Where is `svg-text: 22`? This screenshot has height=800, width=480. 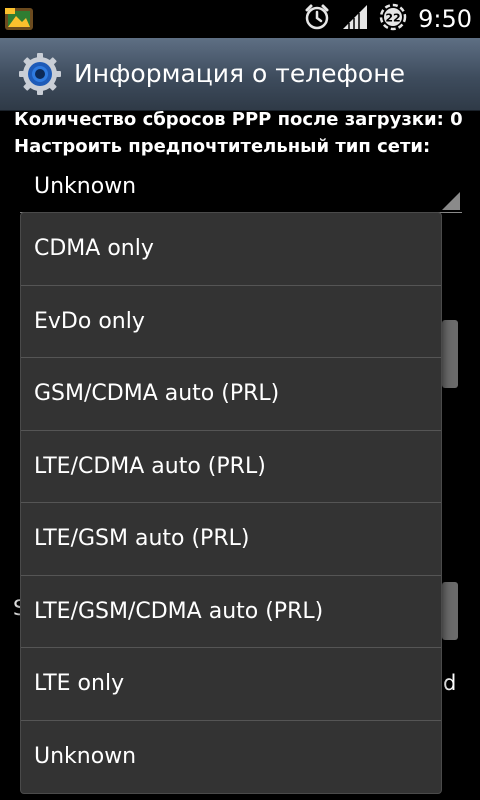
svg-text: 22 is located at coordinates (392, 18).